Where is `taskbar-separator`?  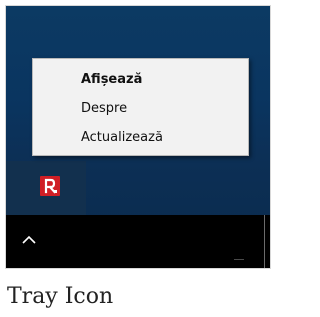 taskbar-separator is located at coordinates (239, 259).